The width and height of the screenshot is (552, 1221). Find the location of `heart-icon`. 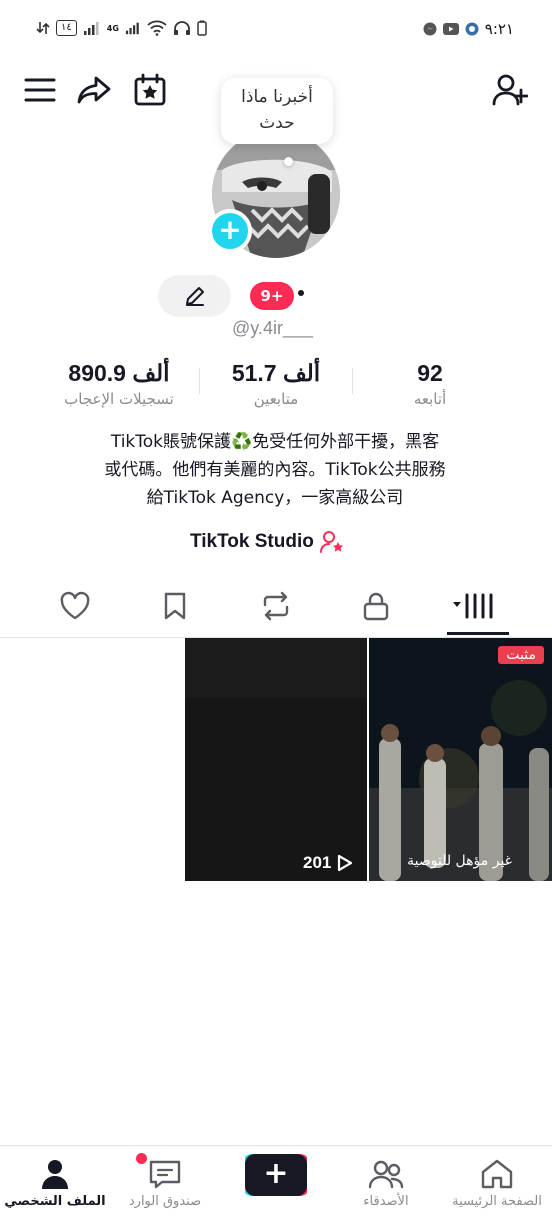

heart-icon is located at coordinates (75, 605).